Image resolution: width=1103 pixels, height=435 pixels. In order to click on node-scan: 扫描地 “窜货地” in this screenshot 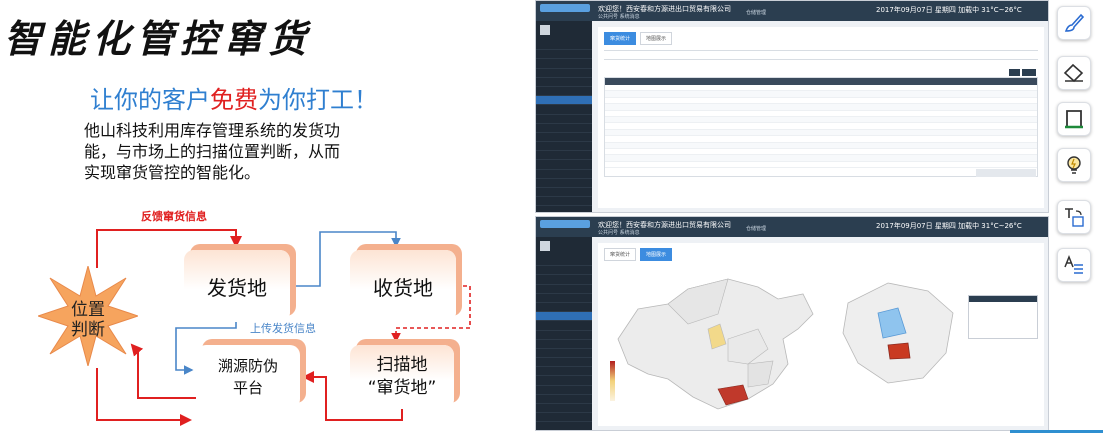, I will do `click(402, 377)`.